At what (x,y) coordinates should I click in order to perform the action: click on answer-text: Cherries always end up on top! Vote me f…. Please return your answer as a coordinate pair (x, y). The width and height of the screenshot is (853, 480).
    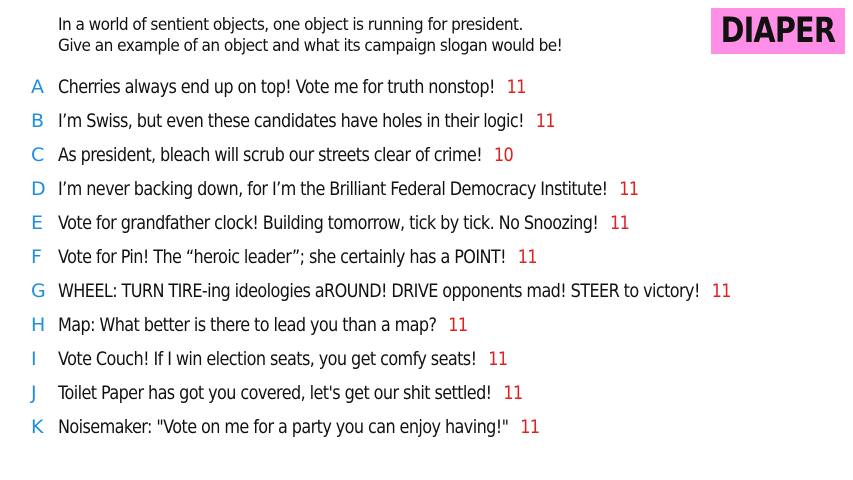
    Looking at the image, I should click on (276, 87).